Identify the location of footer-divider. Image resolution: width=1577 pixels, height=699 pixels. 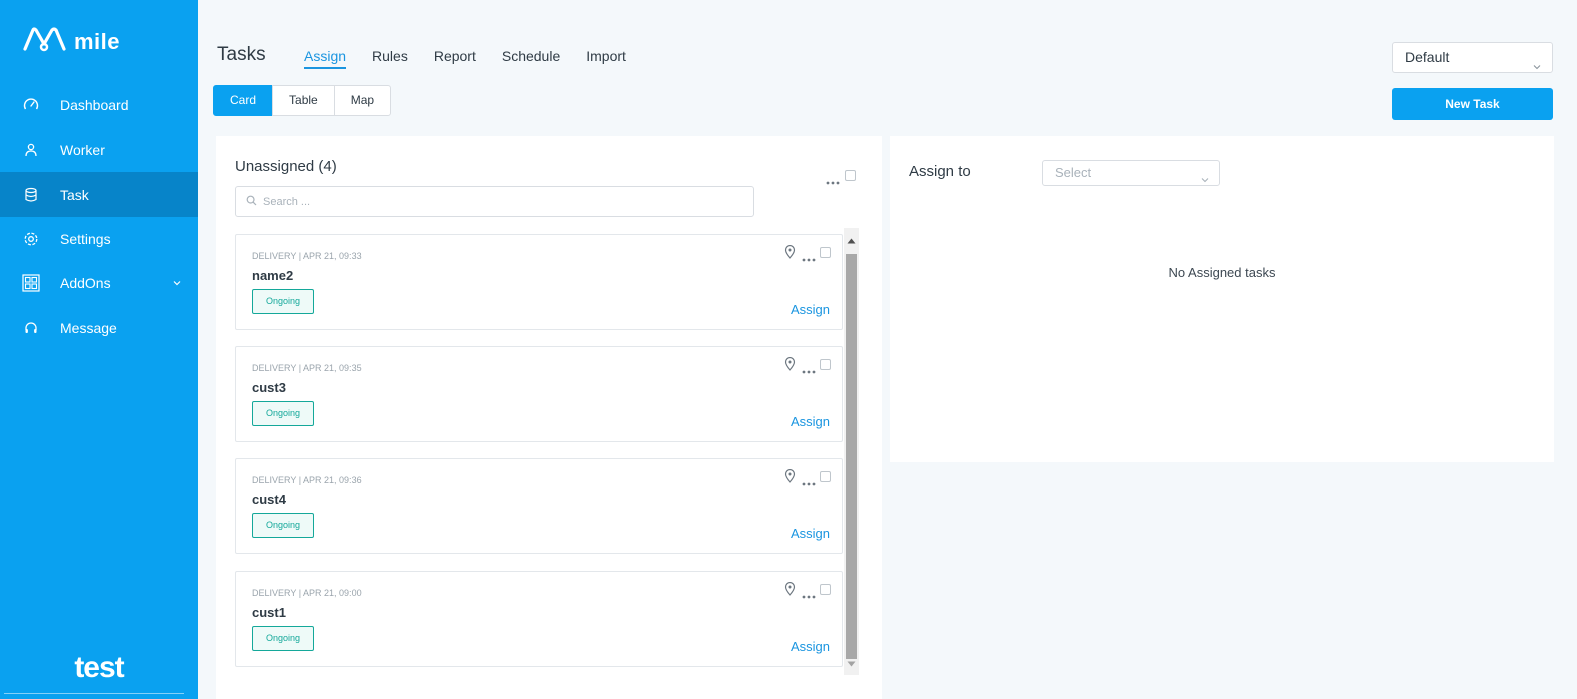
(94, 693).